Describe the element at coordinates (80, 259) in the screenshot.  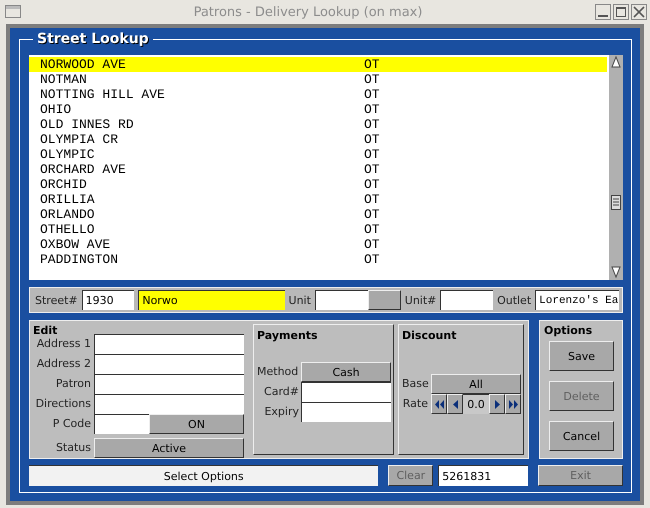
I see `street-name: PADDINGTON` at that location.